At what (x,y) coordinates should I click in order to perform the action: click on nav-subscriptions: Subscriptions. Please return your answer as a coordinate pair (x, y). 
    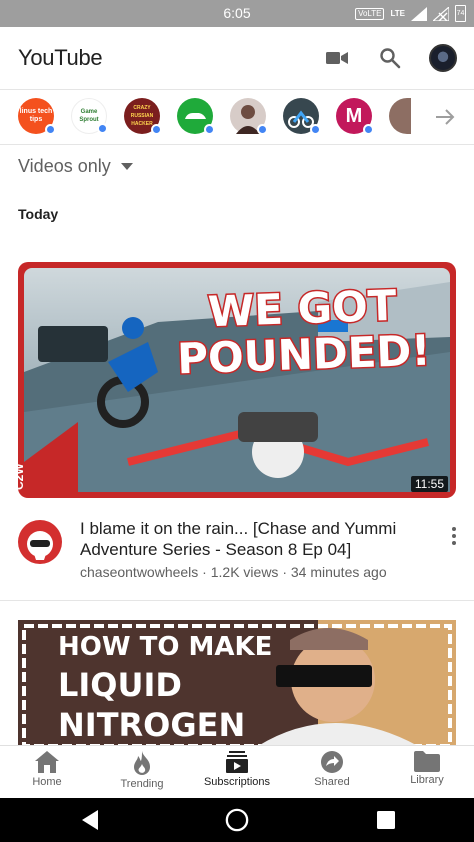
    Looking at the image, I should click on (237, 774).